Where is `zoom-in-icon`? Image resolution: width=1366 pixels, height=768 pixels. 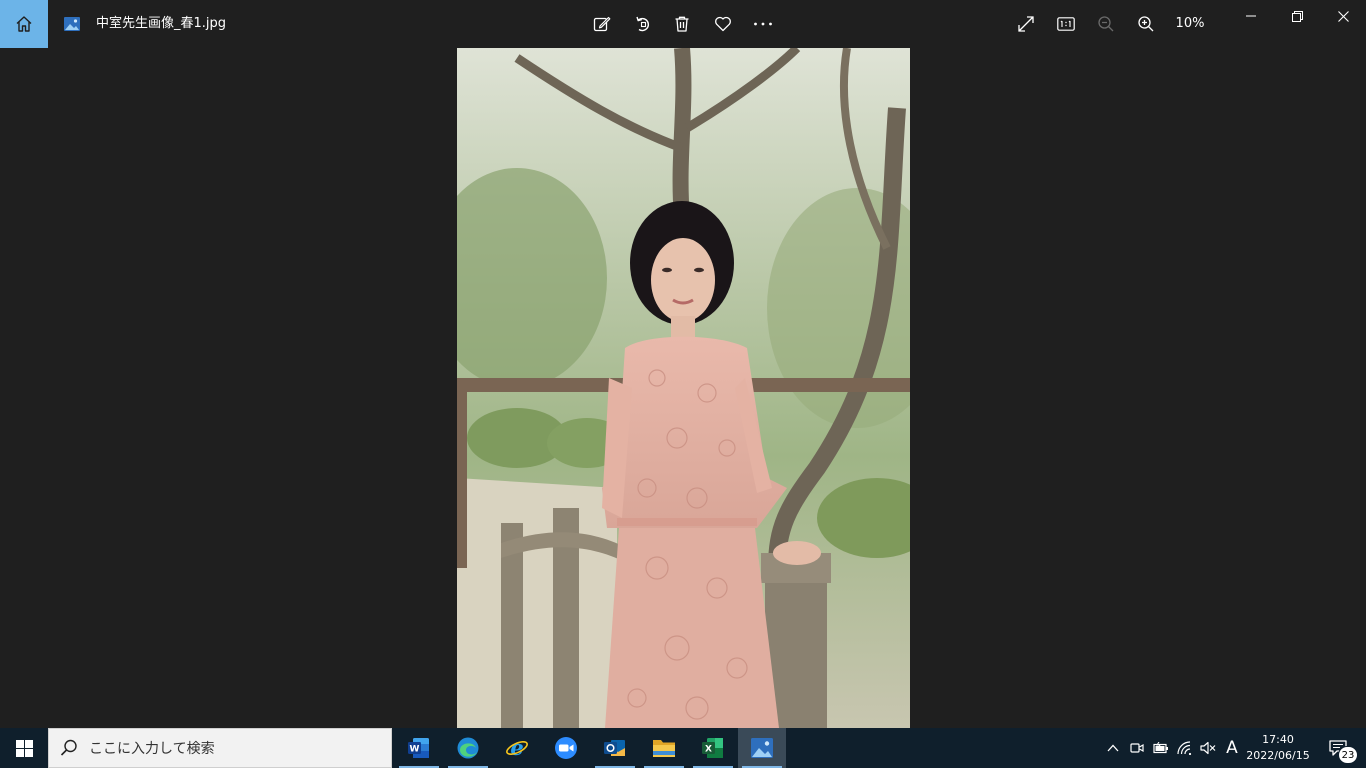 zoom-in-icon is located at coordinates (1146, 24).